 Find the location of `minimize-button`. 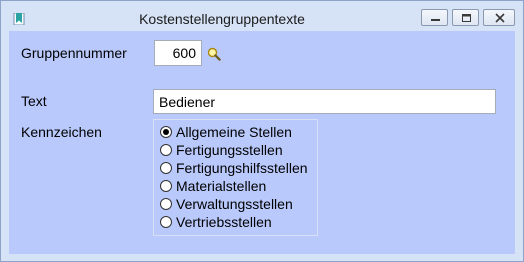

minimize-button is located at coordinates (434, 17).